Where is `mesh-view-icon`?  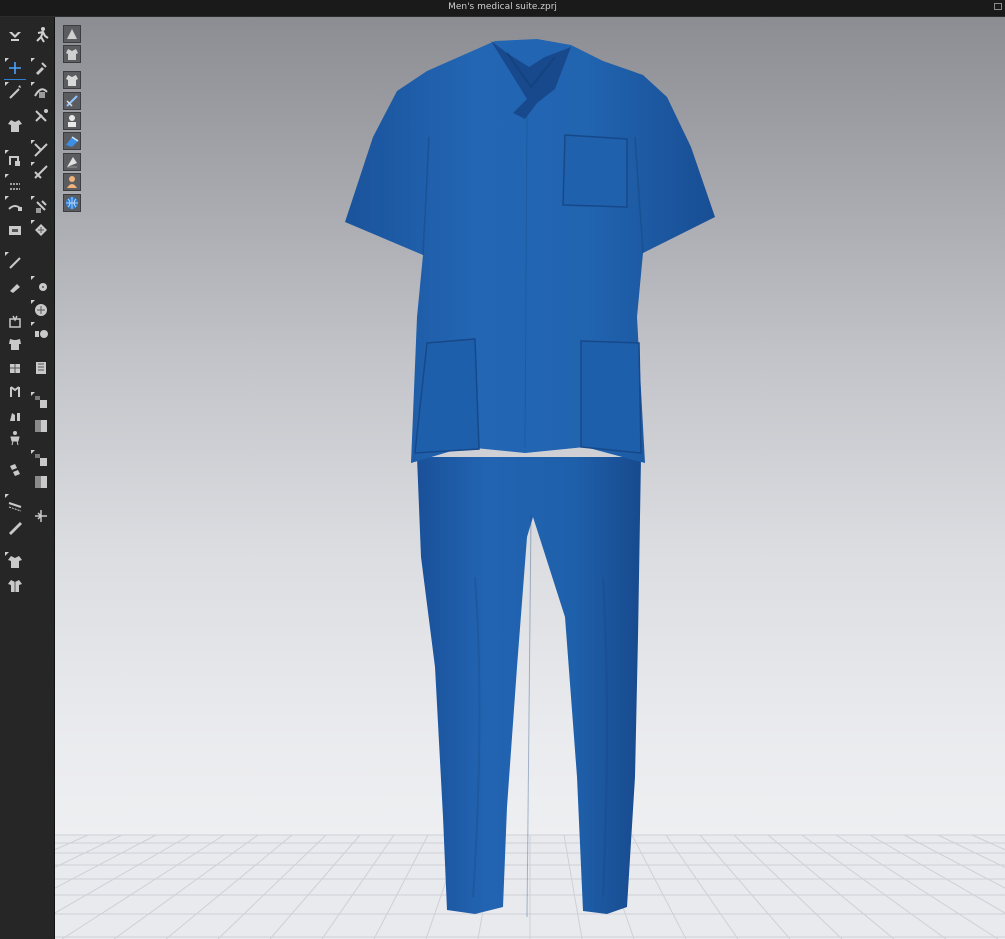
mesh-view-icon is located at coordinates (72, 162).